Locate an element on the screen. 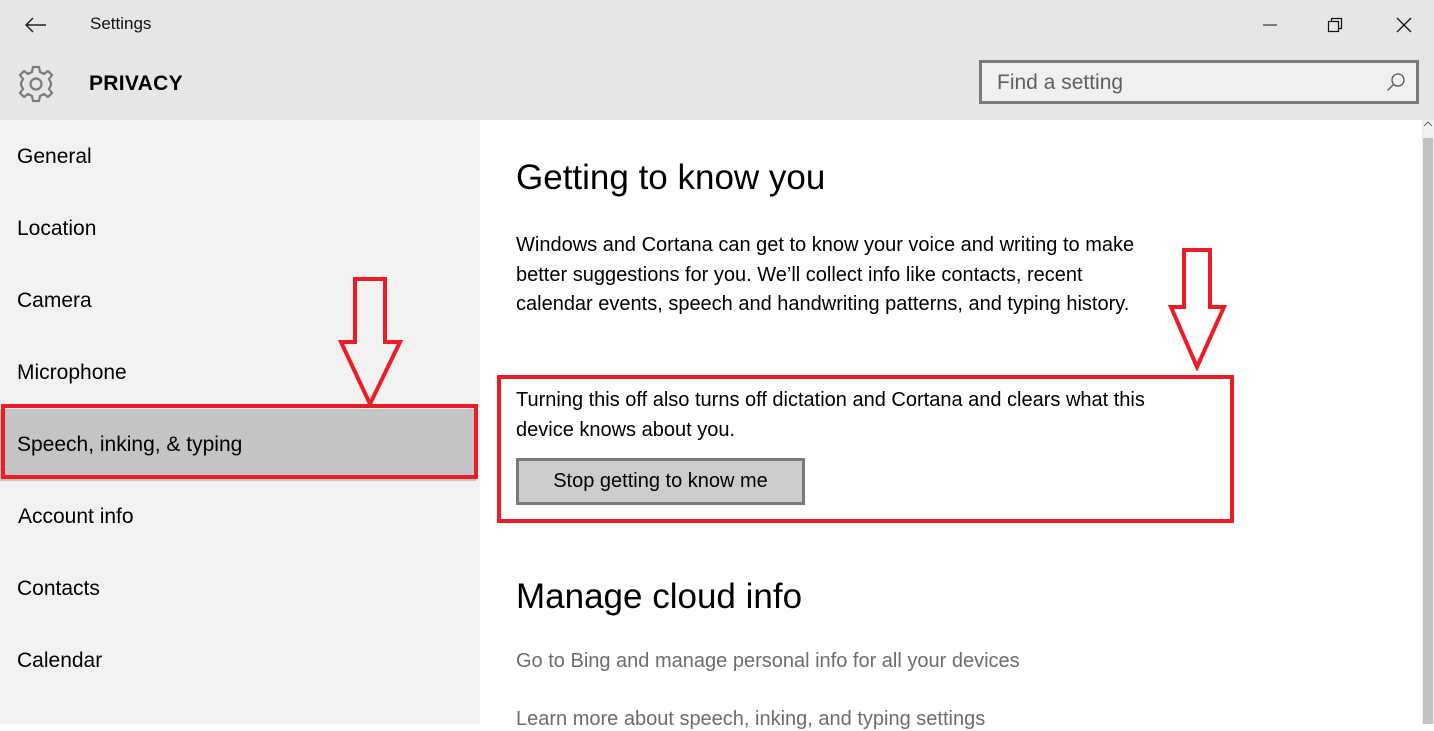 The image size is (1434, 731). restore-button is located at coordinates (1335, 25).